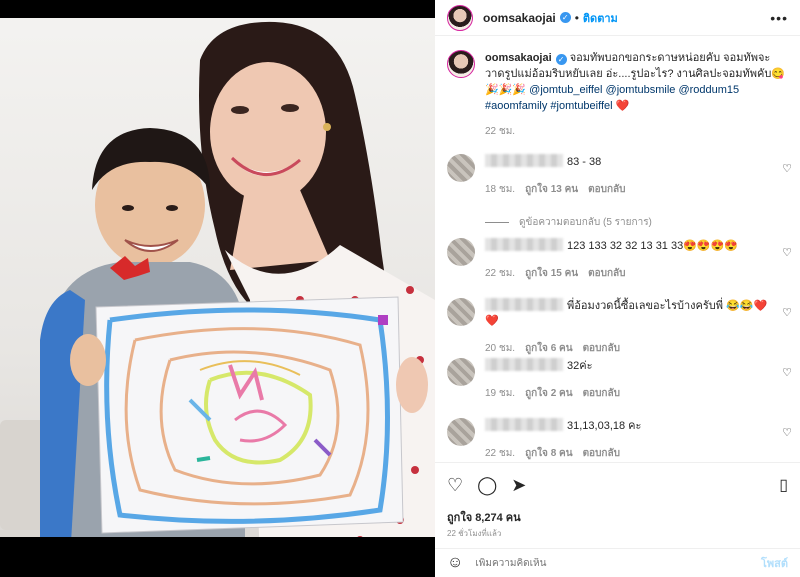 The width and height of the screenshot is (800, 577). I want to click on comment-item: 32ค่ะ 19 ชม. ถูกใจ 2 คน ตอบกลับ ♡, so click(617, 388).